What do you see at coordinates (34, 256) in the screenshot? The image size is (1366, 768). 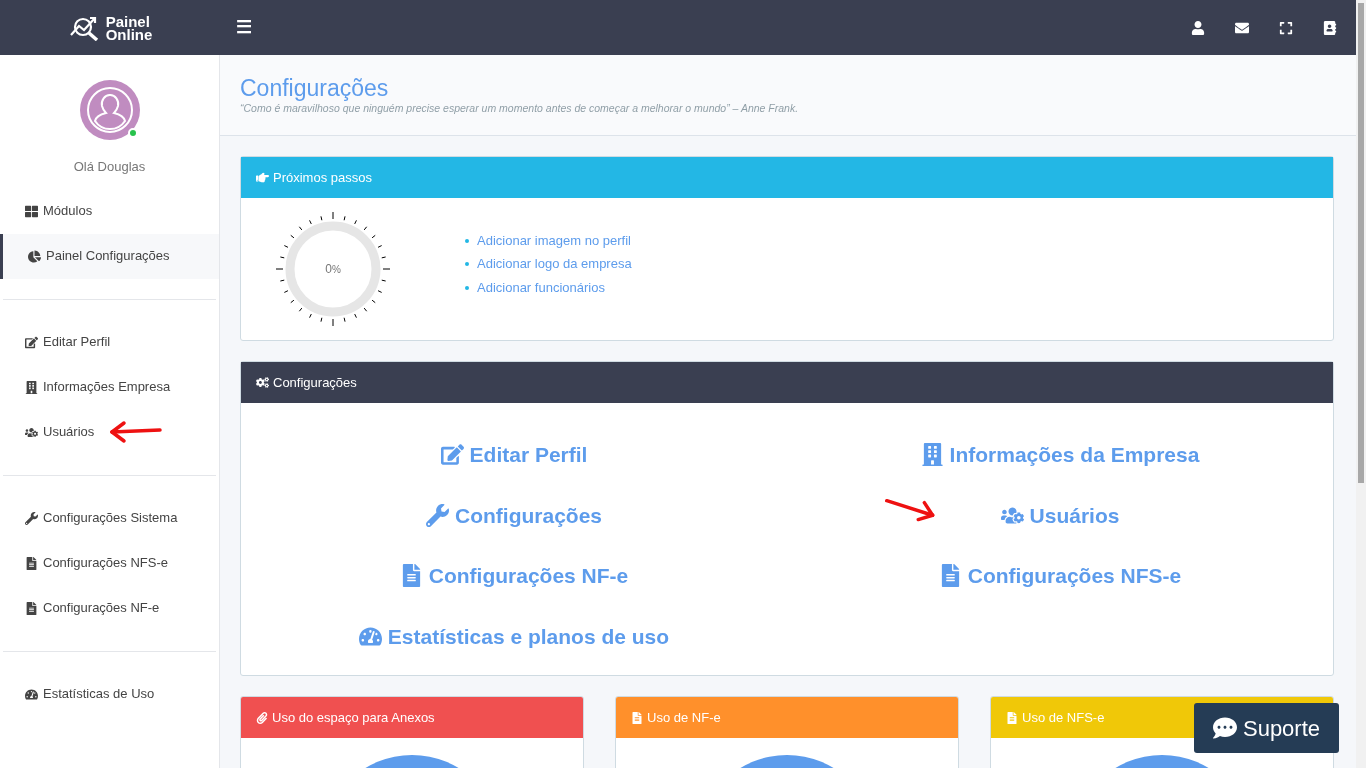 I see `pie-chart-icon` at bounding box center [34, 256].